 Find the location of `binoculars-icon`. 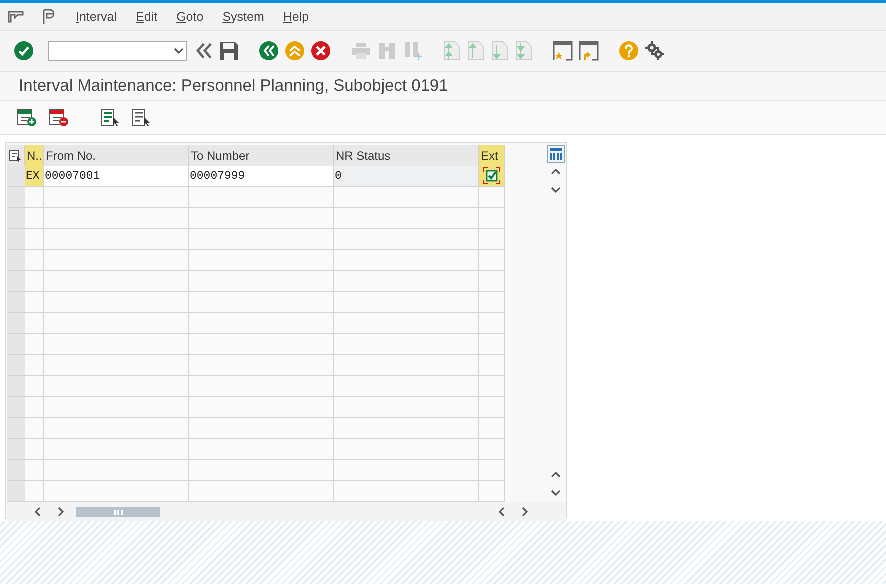

binoculars-icon is located at coordinates (387, 51).